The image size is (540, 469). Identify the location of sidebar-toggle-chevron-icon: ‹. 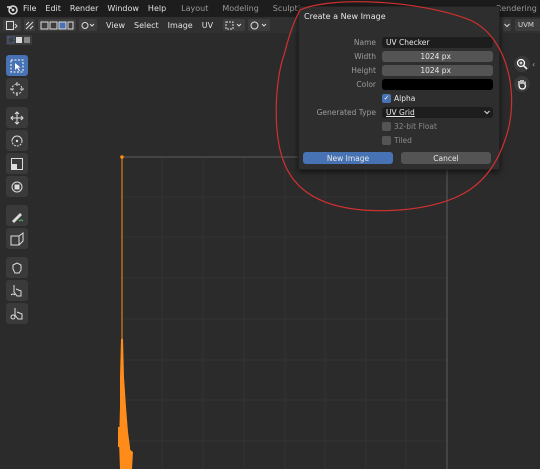
(533, 64).